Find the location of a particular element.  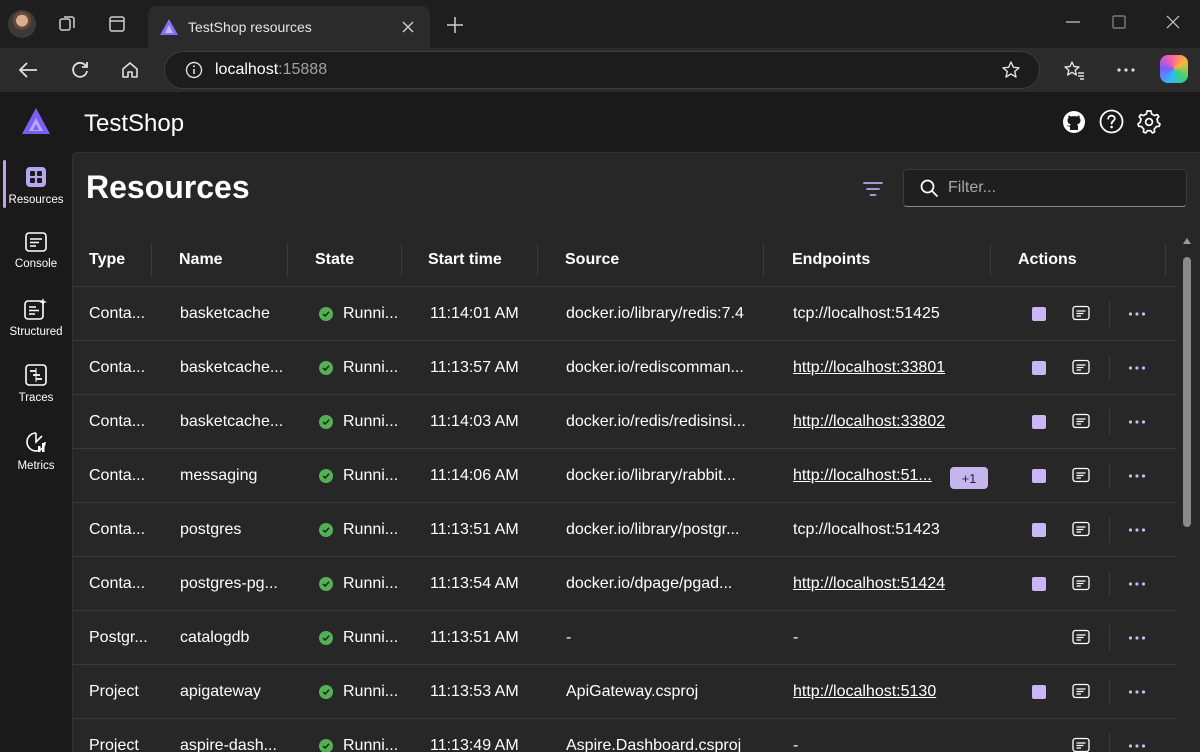

nav-label: Structured is located at coordinates (36, 332).